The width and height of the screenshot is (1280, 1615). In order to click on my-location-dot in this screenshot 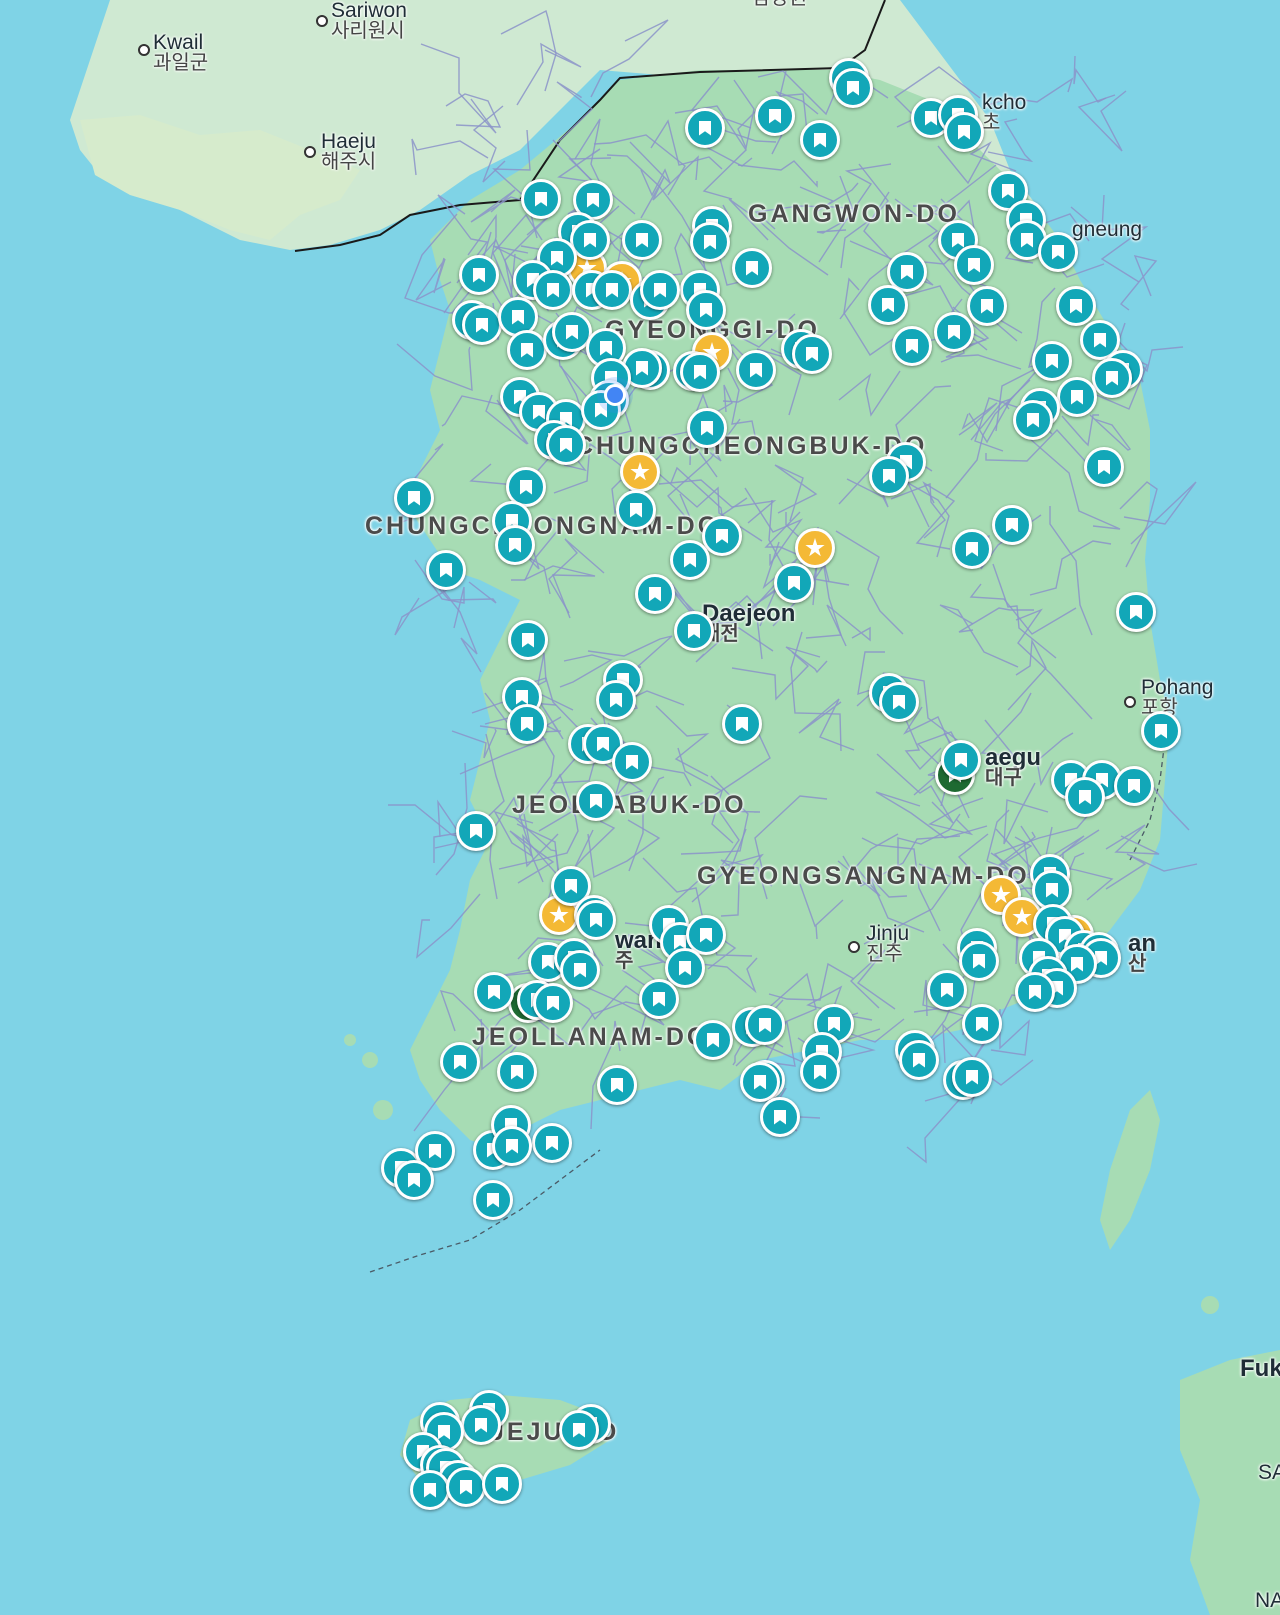, I will do `click(615, 395)`.